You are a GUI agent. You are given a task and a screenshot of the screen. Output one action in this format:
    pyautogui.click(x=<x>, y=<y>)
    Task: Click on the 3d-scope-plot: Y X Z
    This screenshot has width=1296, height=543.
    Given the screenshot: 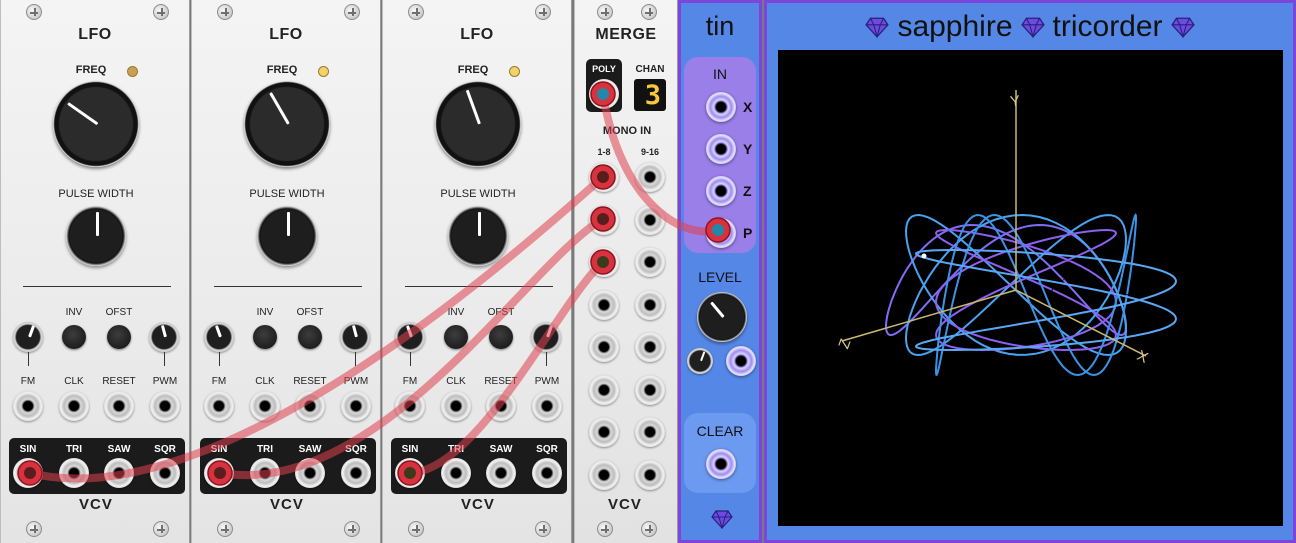 What is the action you would take?
    pyautogui.click(x=1006, y=233)
    